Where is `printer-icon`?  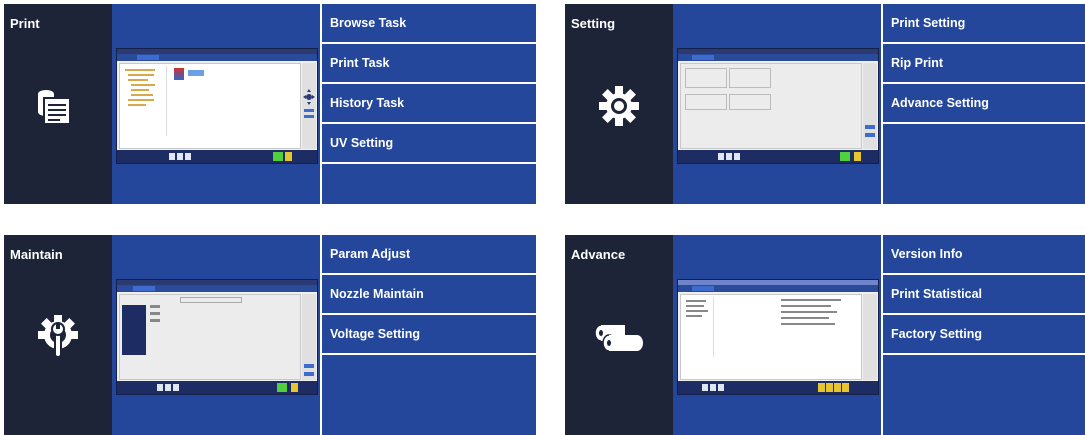 printer-icon is located at coordinates (58, 106).